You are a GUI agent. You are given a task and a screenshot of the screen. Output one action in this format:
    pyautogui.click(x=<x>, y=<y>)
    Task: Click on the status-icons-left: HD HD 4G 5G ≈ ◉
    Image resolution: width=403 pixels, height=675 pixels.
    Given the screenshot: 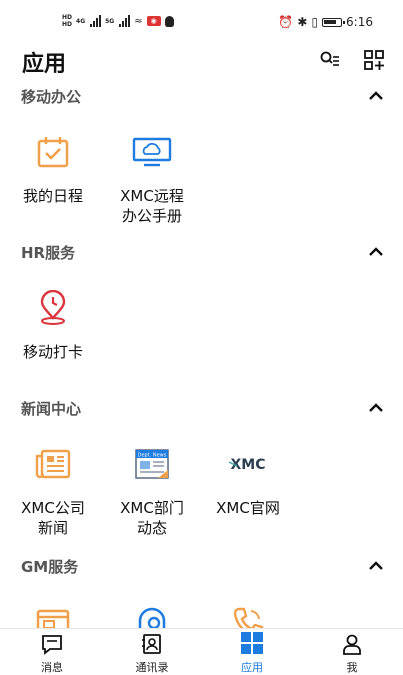 What is the action you would take?
    pyautogui.click(x=118, y=21)
    